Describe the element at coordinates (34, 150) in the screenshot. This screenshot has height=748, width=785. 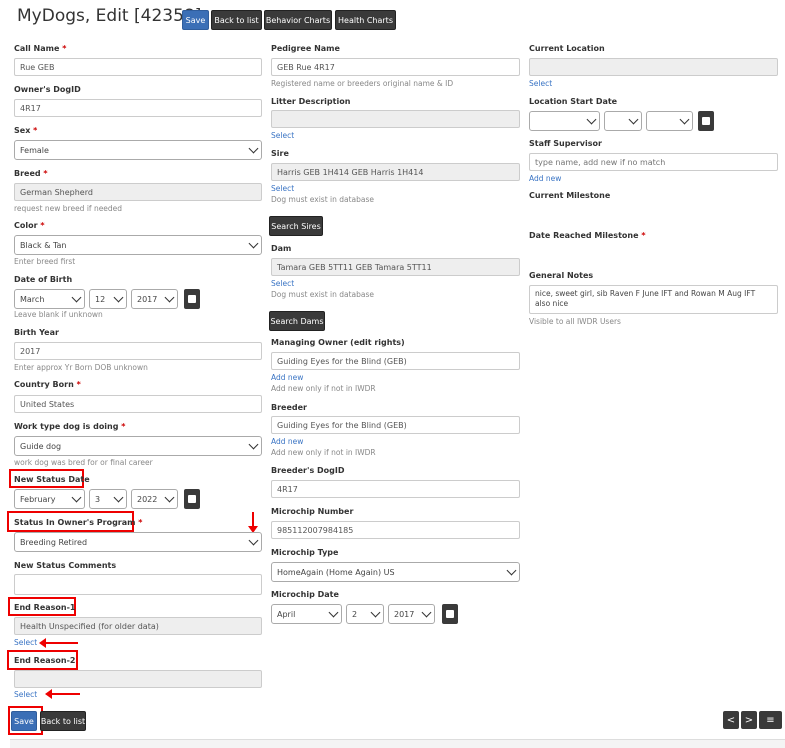
I see `sex-value: Female` at that location.